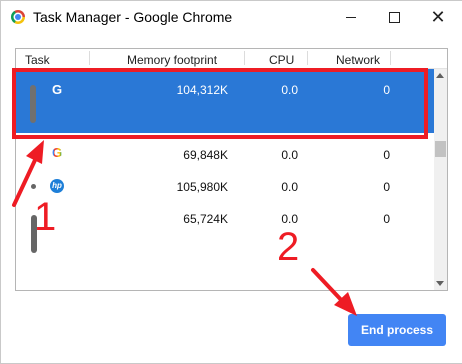 This screenshot has height=364, width=462. What do you see at coordinates (45, 217) in the screenshot?
I see `annotation-number-1: 1` at bounding box center [45, 217].